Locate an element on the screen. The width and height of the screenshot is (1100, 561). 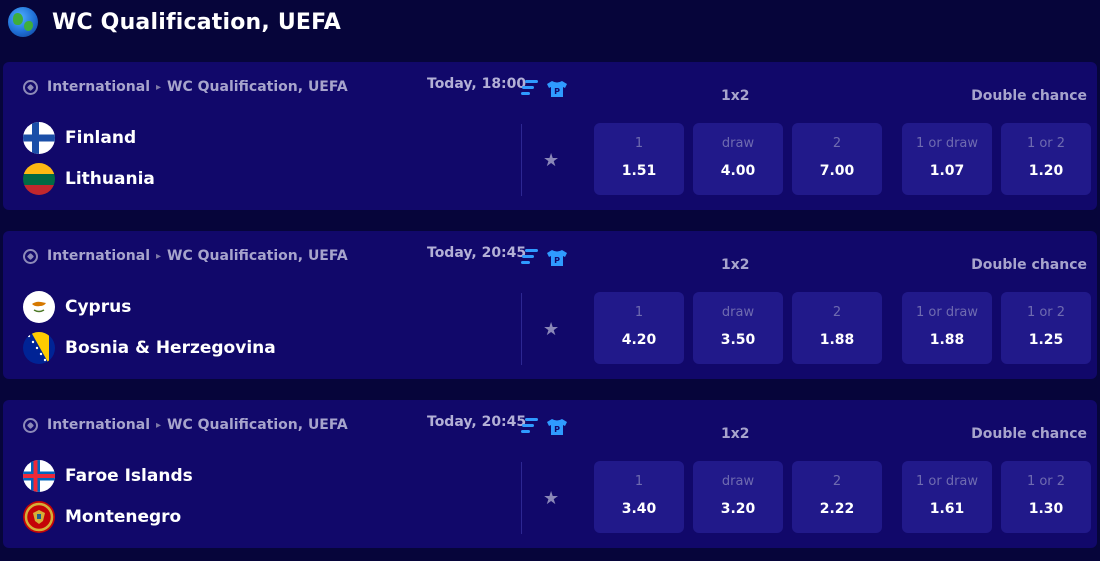
away-team-name: Montenegro is located at coordinates (123, 517).